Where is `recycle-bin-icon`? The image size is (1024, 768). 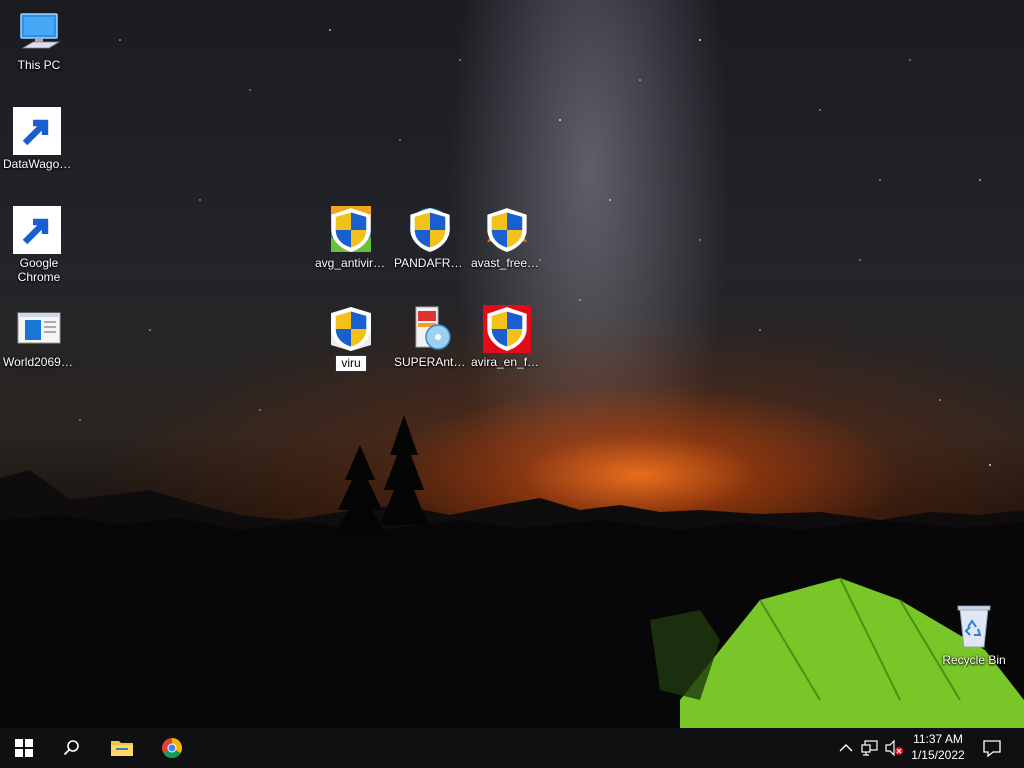 recycle-bin-icon is located at coordinates (974, 627).